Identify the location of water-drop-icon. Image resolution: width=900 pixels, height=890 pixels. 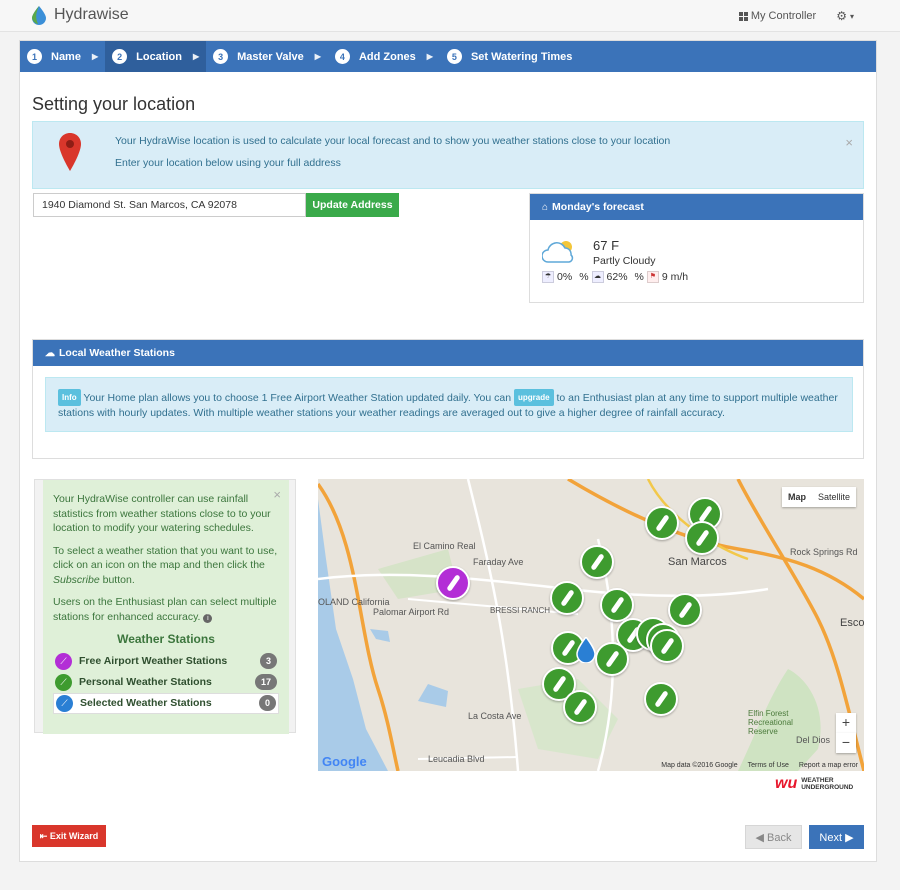
(586, 649).